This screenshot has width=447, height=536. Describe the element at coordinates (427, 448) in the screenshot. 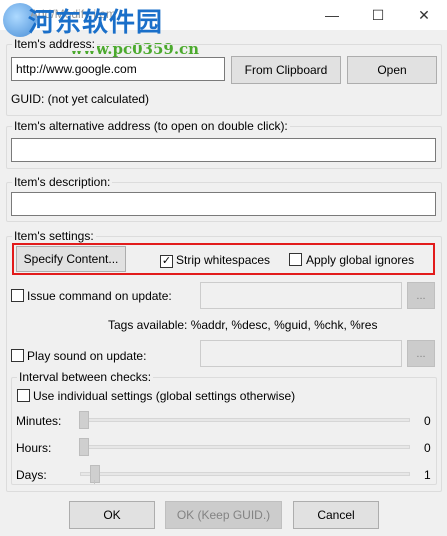

I see `hours-value: 0` at that location.